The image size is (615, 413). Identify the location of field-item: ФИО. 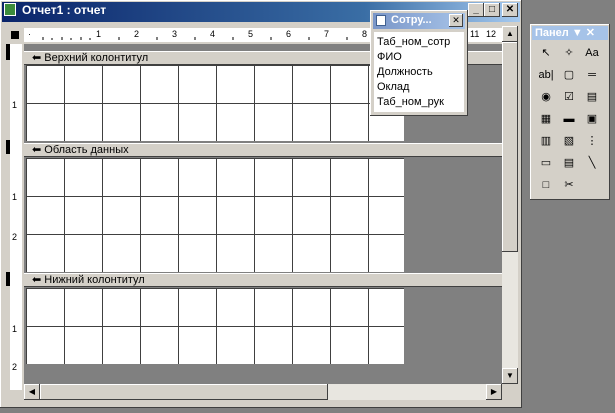
(389, 57).